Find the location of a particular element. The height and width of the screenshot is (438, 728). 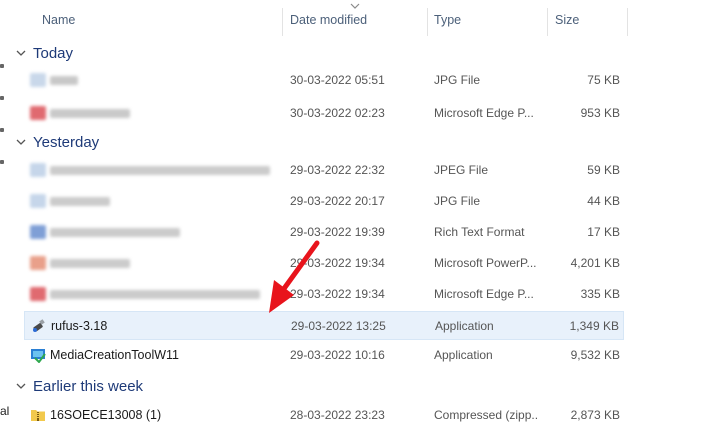

file-row: 29-03-2022 22:32 JPEG File 59 KB is located at coordinates (324, 170).